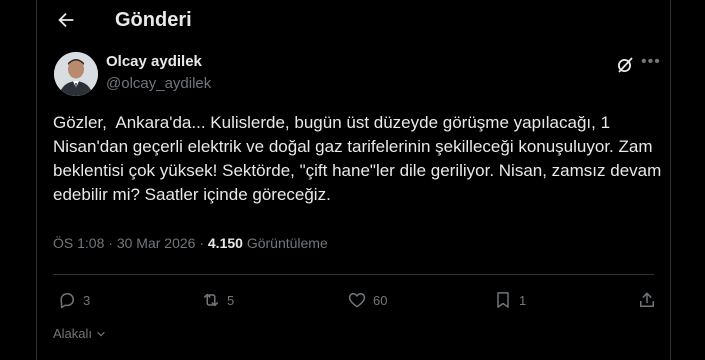 This screenshot has height=360, width=705. I want to click on views-count: 4.150, so click(225, 243).